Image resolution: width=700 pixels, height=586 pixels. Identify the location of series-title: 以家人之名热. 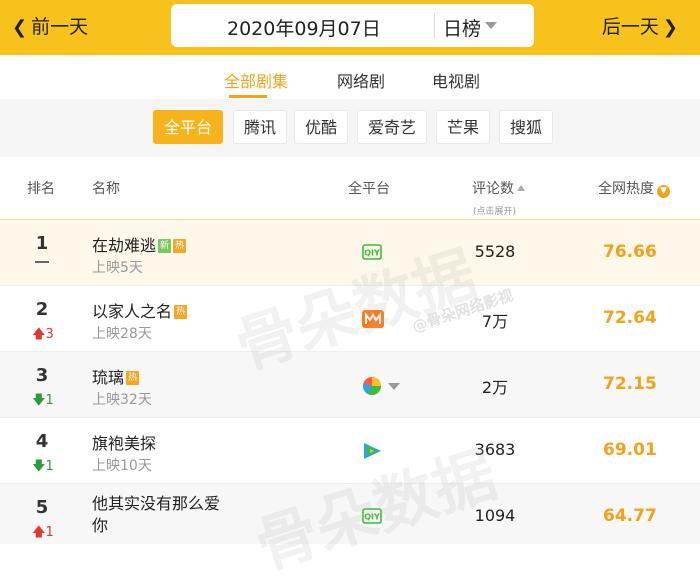
(140, 310).